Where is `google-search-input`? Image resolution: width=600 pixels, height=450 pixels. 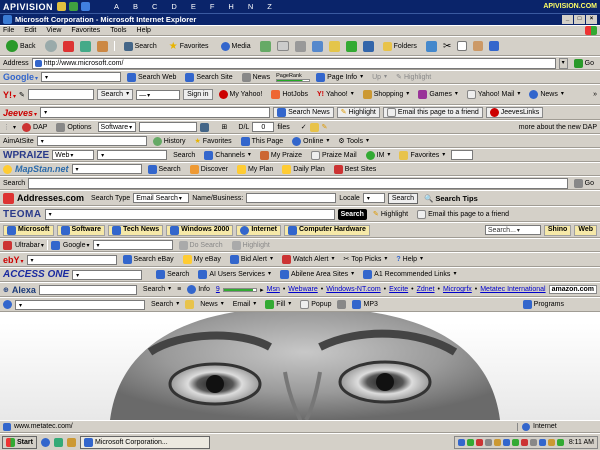
google-search-input is located at coordinates (81, 77).